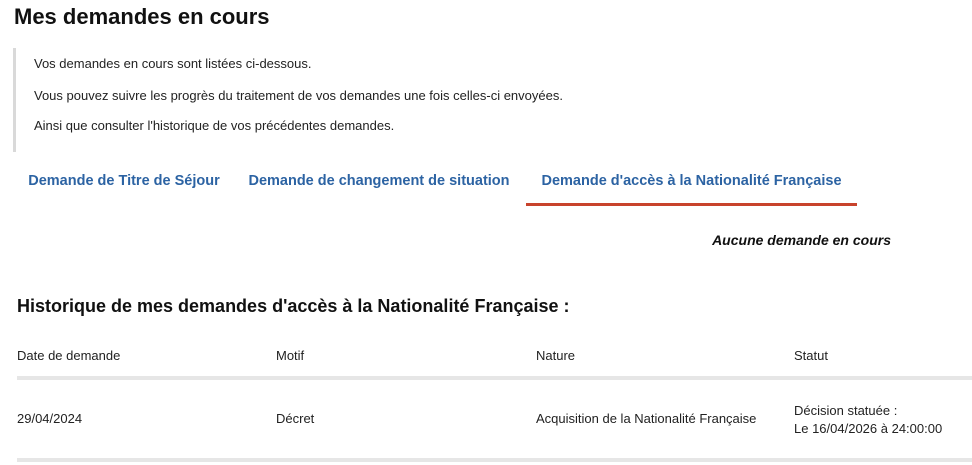  Describe the element at coordinates (494, 359) in the screenshot. I see `table-header: Date de demande Motif Nature Statut` at that location.